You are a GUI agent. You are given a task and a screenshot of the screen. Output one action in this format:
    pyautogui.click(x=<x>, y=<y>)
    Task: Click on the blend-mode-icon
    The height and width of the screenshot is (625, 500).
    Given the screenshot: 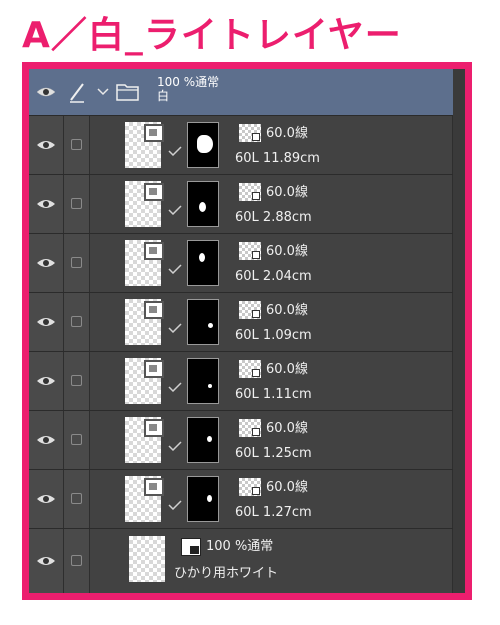 What is the action you would take?
    pyautogui.click(x=191, y=547)
    